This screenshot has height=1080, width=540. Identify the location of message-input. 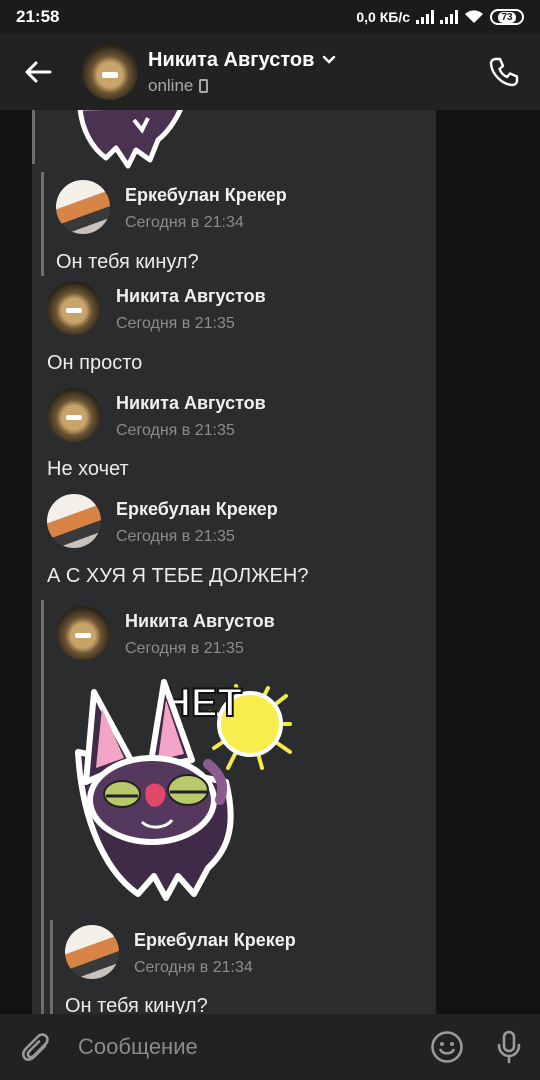
(244, 1047).